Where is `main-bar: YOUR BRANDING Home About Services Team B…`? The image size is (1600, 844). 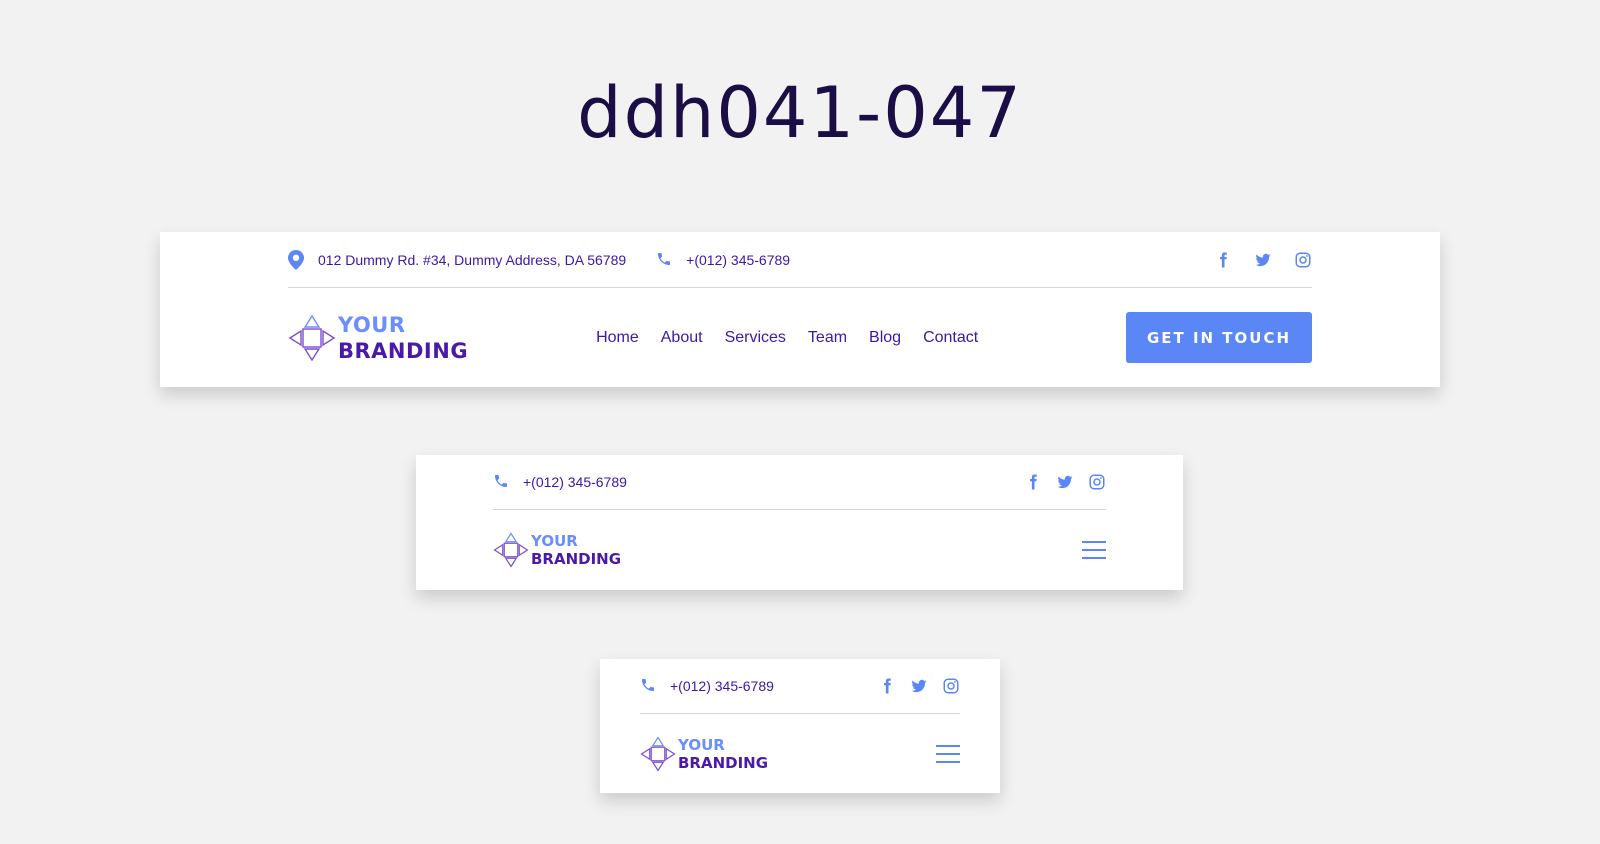 main-bar: YOUR BRANDING Home About Services Team B… is located at coordinates (800, 337).